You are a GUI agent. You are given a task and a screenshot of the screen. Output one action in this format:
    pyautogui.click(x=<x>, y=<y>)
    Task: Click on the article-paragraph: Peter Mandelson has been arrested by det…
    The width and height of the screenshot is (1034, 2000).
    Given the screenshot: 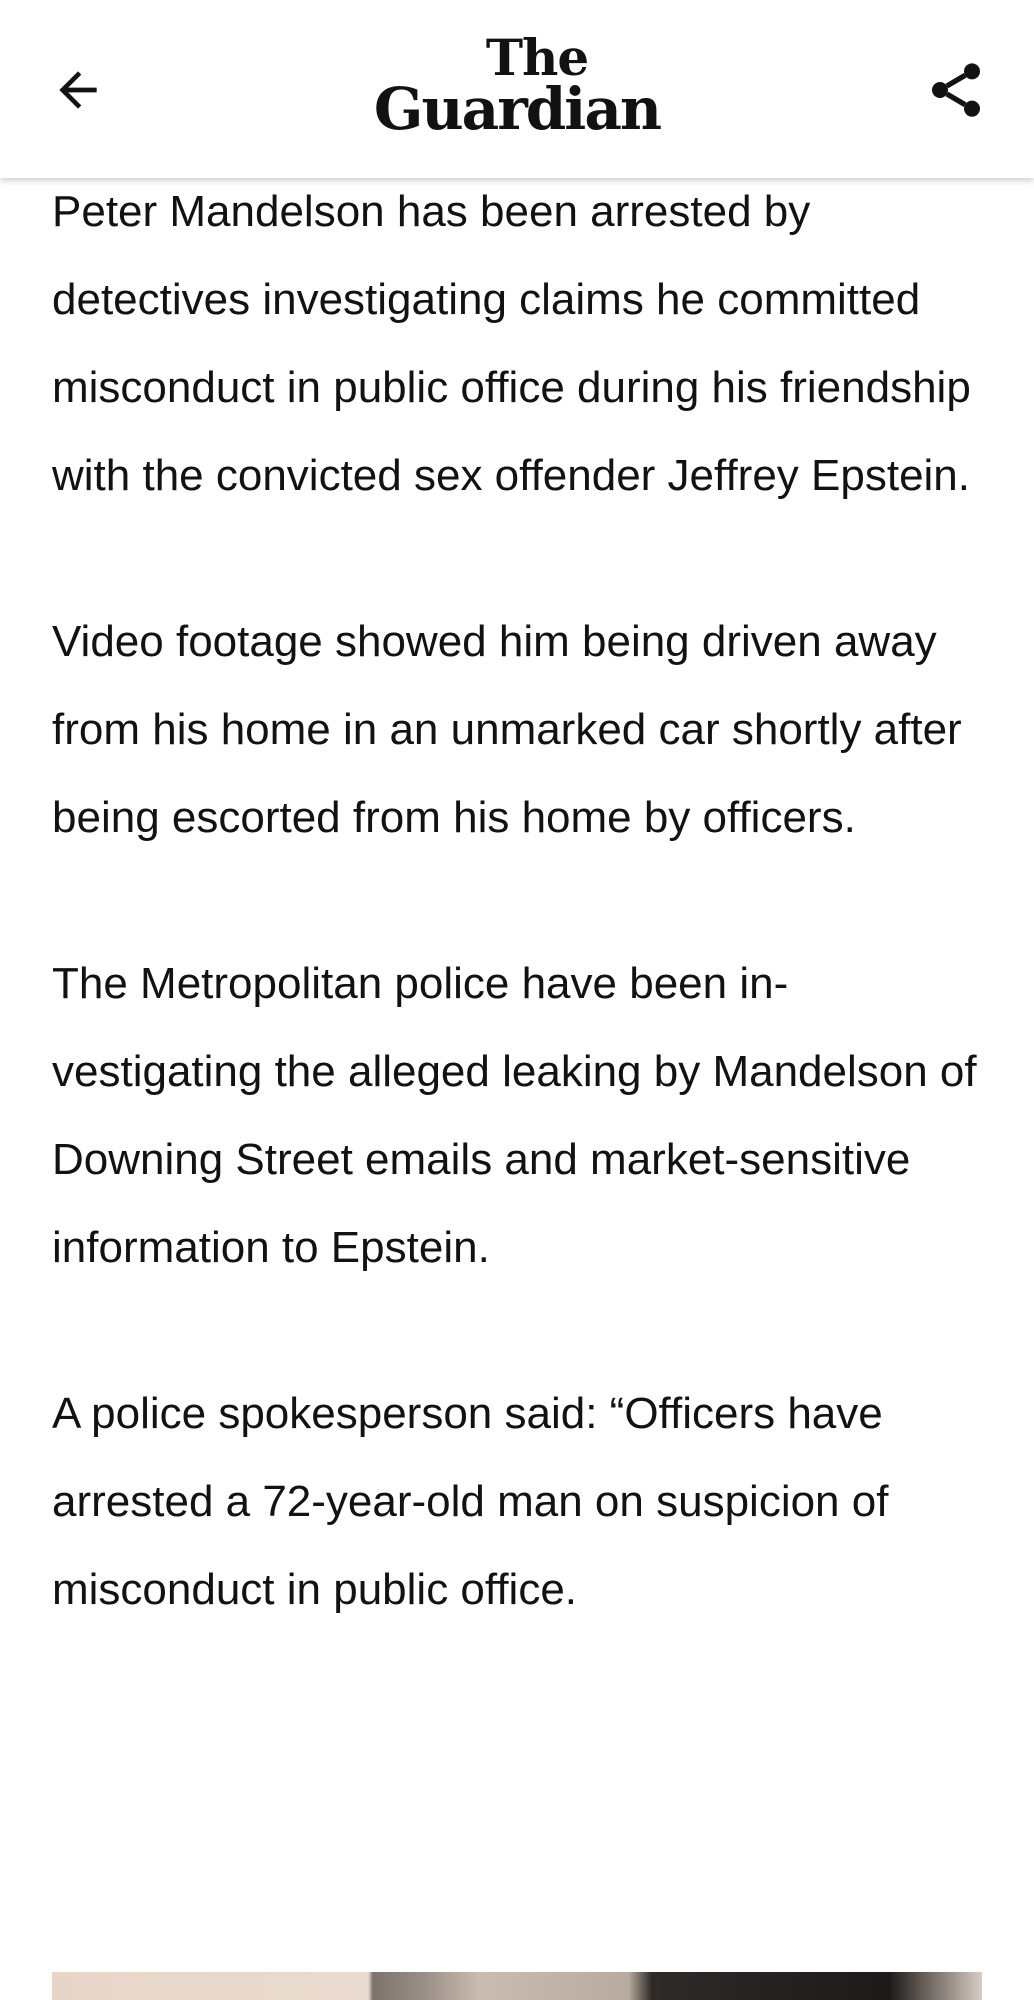 What is the action you would take?
    pyautogui.click(x=511, y=343)
    